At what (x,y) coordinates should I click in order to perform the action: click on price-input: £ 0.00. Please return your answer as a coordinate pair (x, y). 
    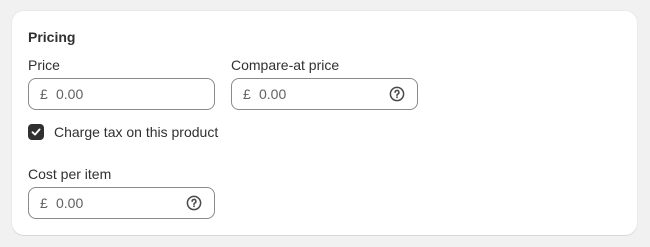
    Looking at the image, I should click on (121, 94).